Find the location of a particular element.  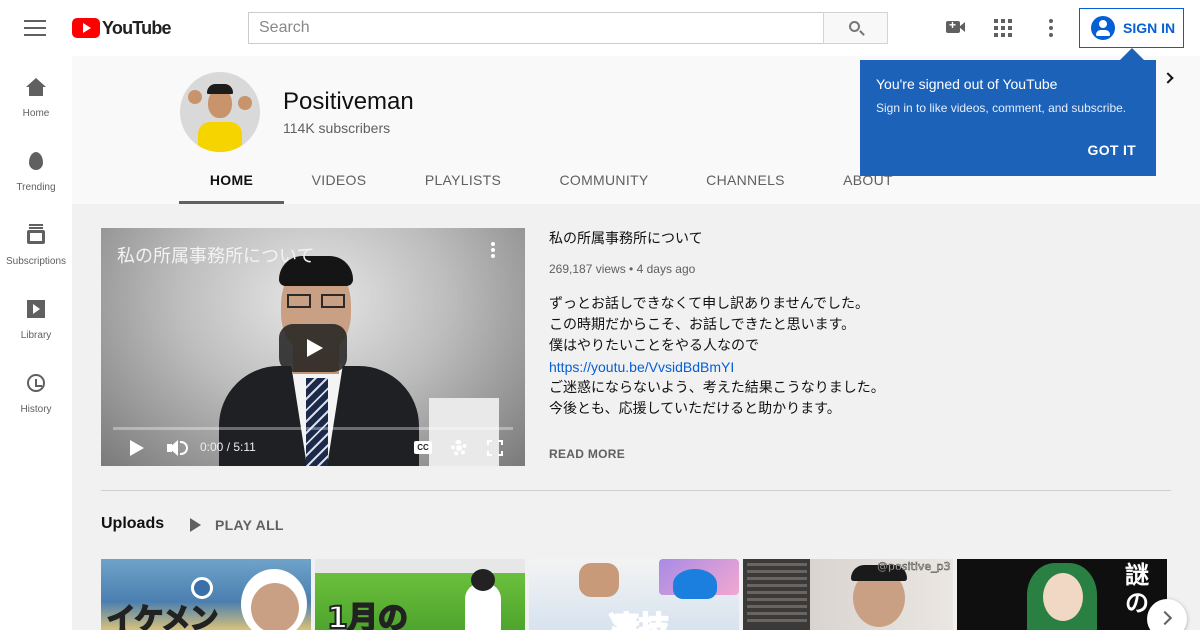

youtube-logo: YouTube is located at coordinates (122, 27).